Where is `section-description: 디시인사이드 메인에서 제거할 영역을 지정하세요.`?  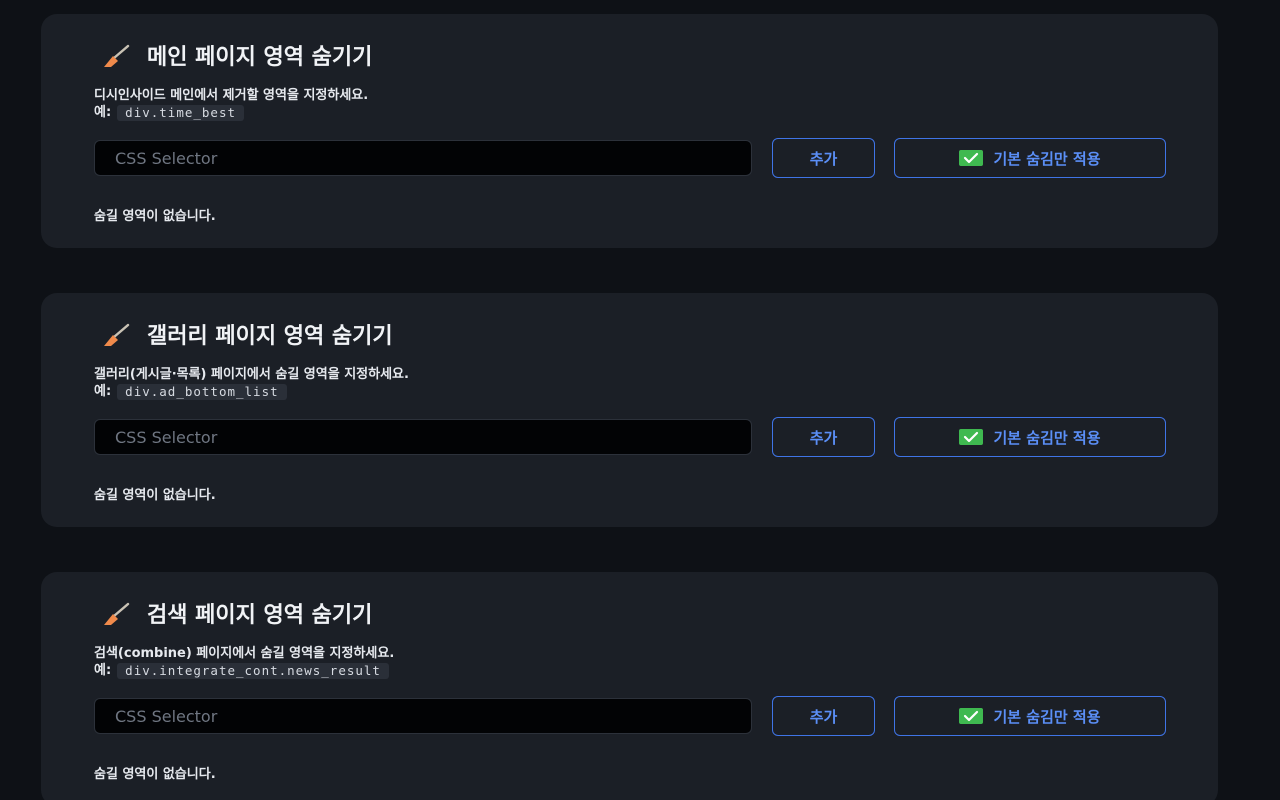
section-description: 디시인사이드 메인에서 제거할 영역을 지정하세요. is located at coordinates (231, 95).